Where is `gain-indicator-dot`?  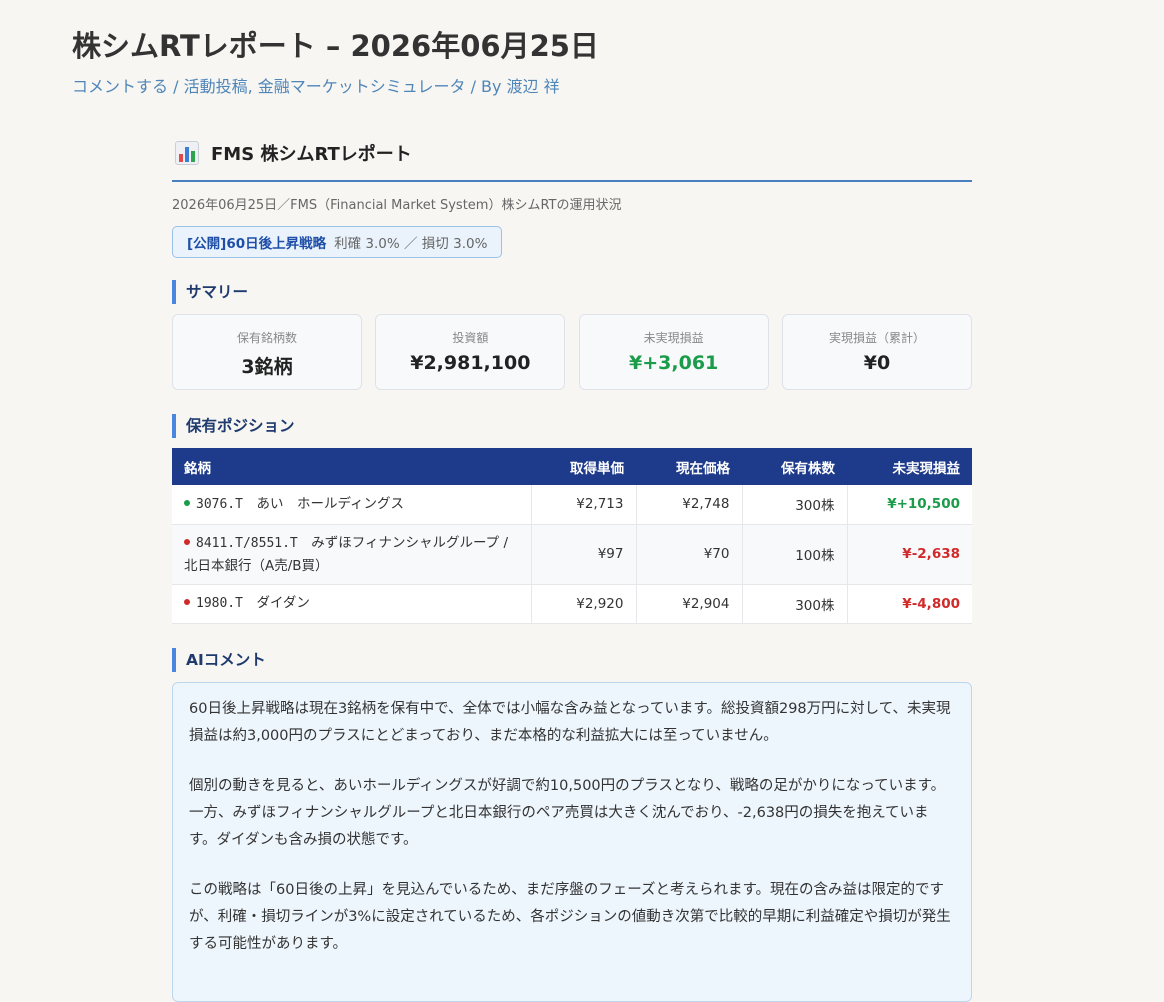
gain-indicator-dot is located at coordinates (187, 502).